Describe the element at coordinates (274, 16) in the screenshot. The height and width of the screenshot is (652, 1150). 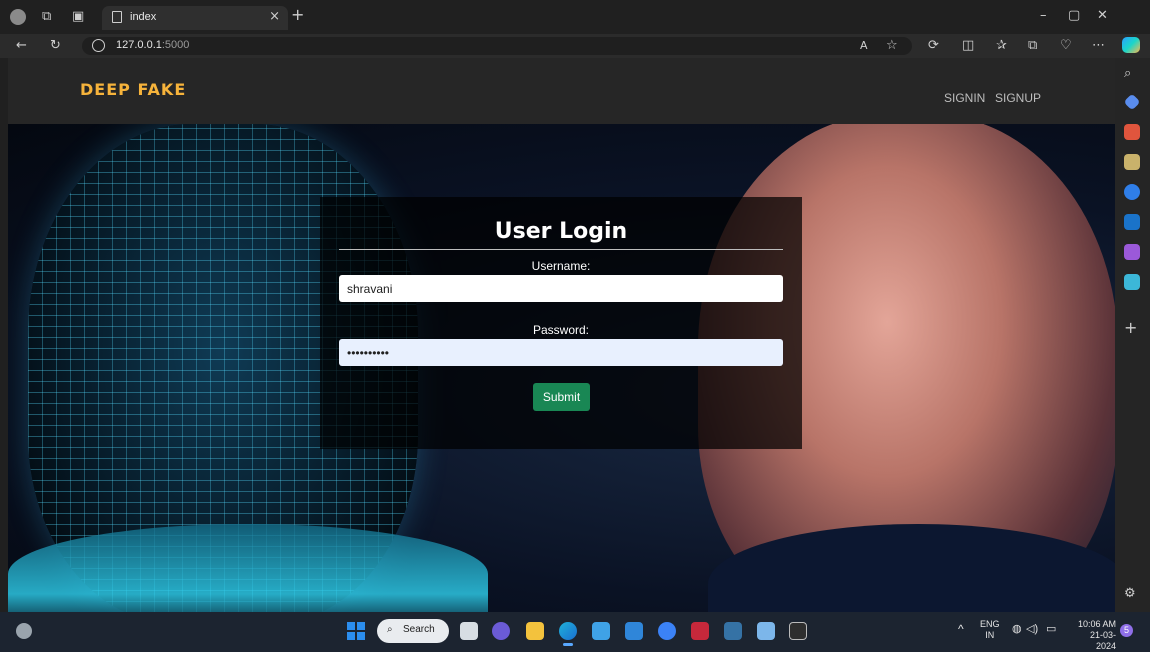
I see `tab-close-icon: ×` at that location.